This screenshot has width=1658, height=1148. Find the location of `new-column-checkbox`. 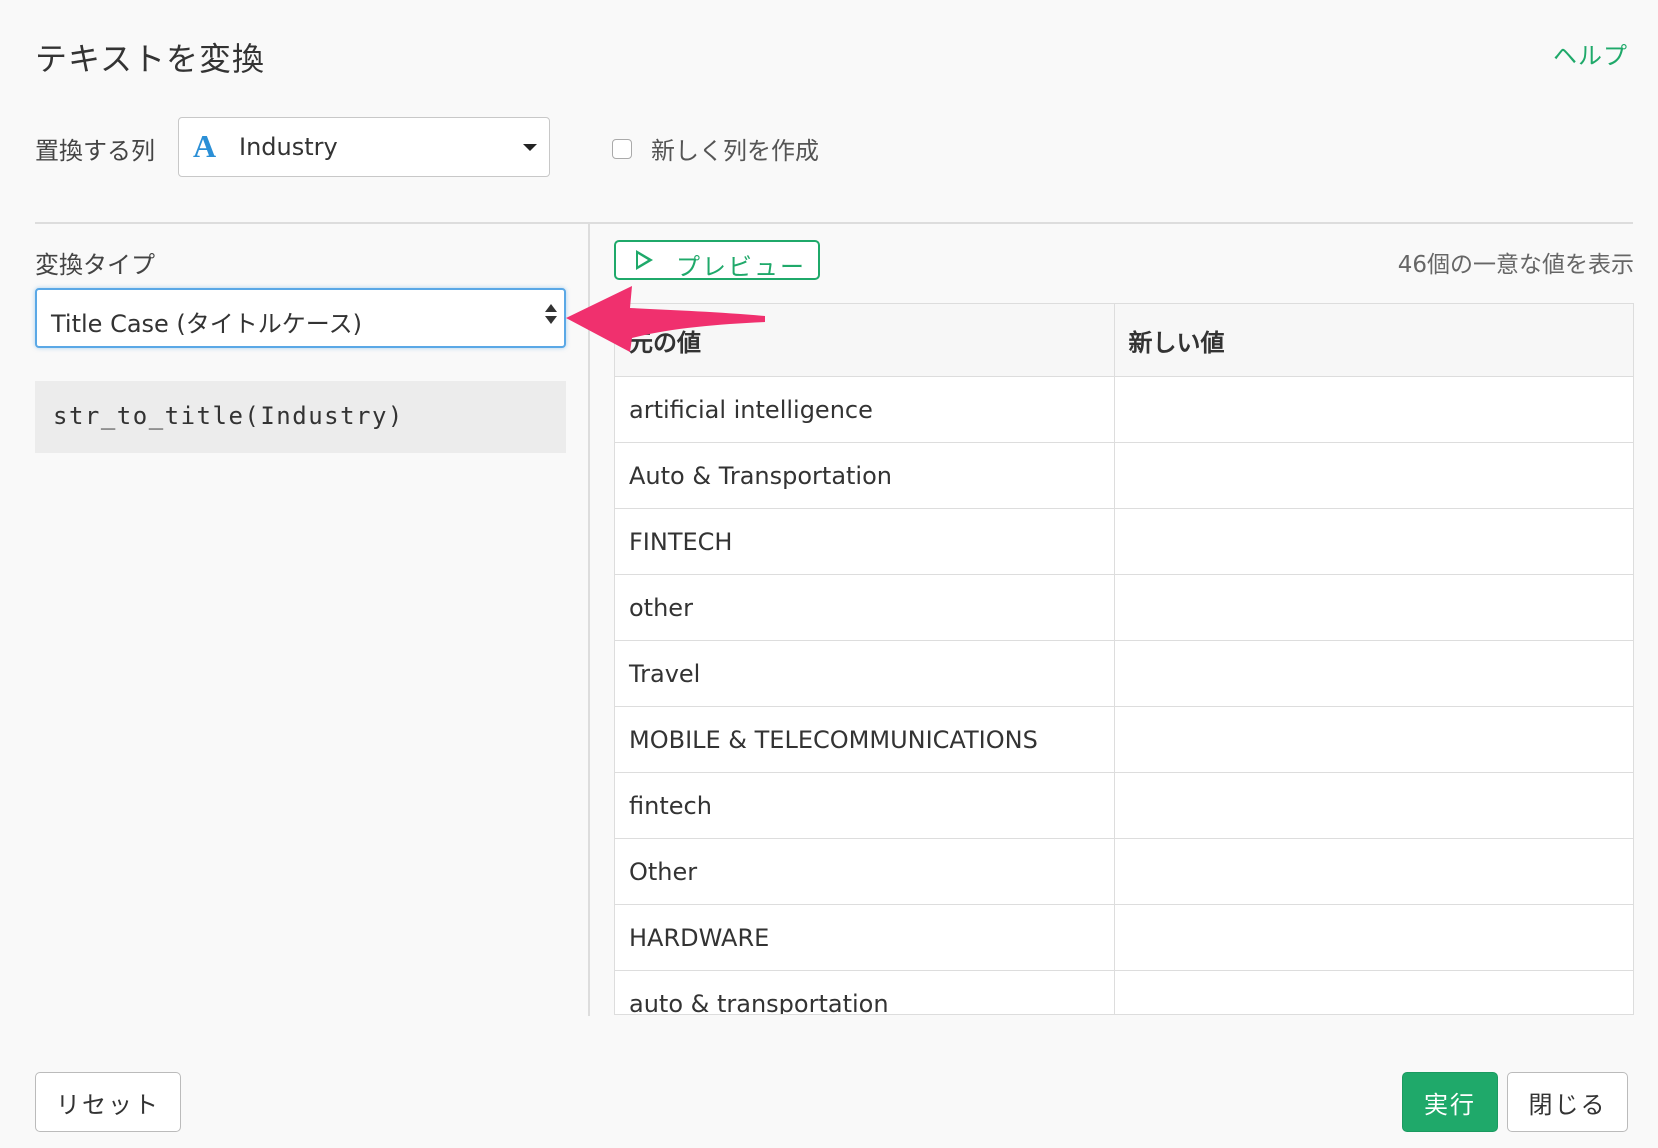

new-column-checkbox is located at coordinates (622, 148).